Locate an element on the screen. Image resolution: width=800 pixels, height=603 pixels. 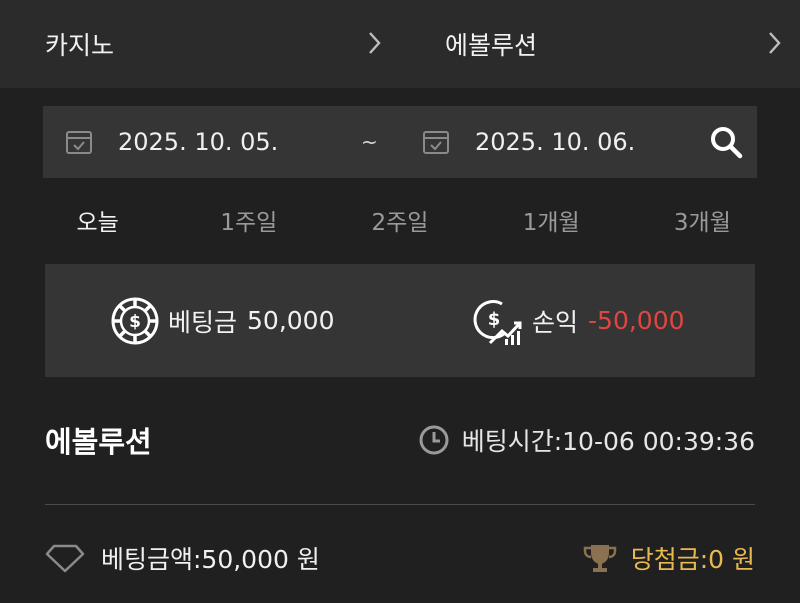
tab-3-months: 3개월 is located at coordinates (702, 220).